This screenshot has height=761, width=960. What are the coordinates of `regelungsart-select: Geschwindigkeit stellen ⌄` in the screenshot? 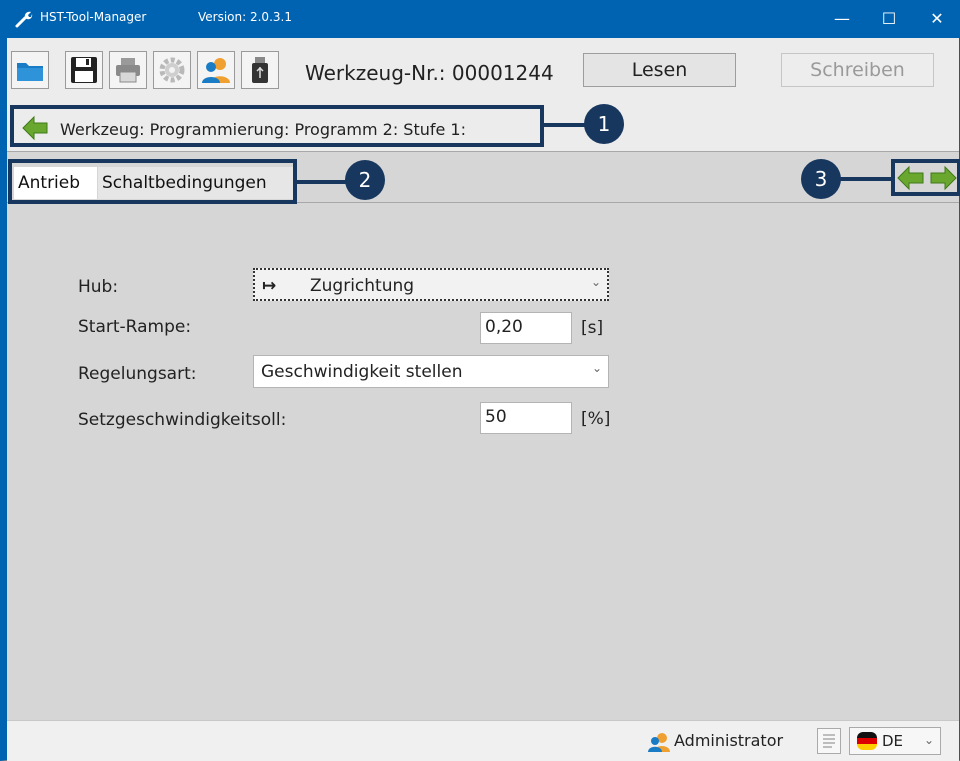 It's located at (431, 371).